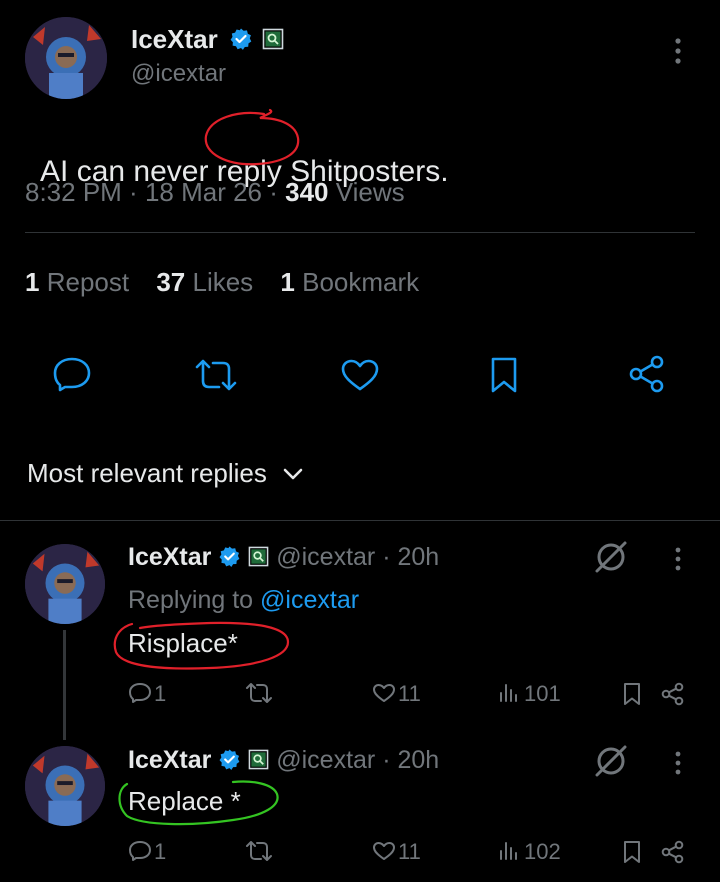 This screenshot has height=882, width=720. I want to click on reply-action-bar: 1 11 101, so click(408, 694).